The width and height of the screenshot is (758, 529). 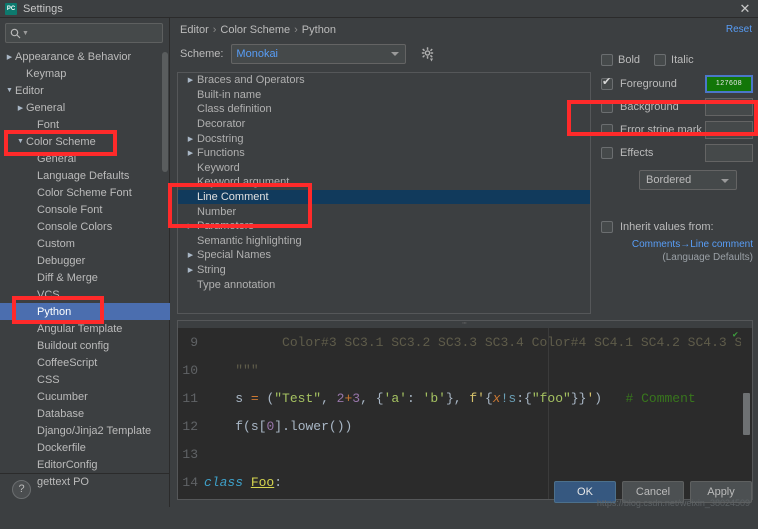 What do you see at coordinates (85, 243) in the screenshot?
I see `sidebar-item-custom: Custom` at bounding box center [85, 243].